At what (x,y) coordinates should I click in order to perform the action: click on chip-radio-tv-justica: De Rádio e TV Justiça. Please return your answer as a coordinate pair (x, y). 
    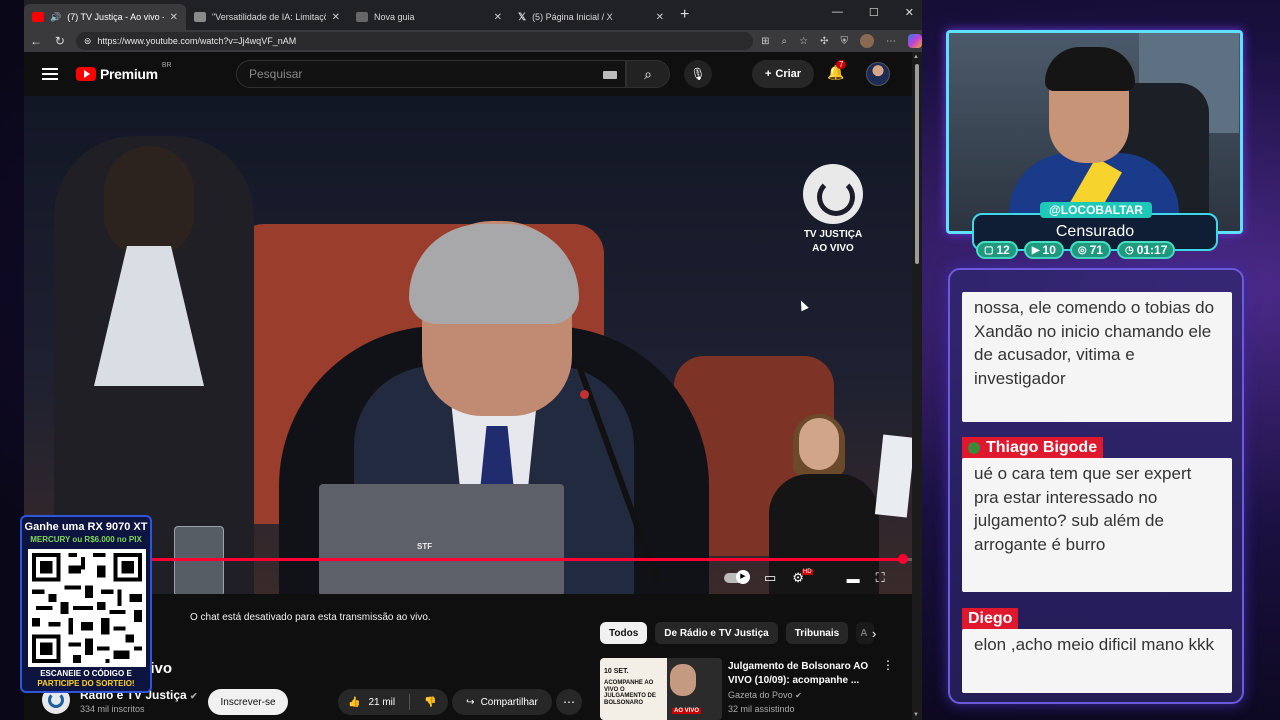
    Looking at the image, I should click on (716, 633).